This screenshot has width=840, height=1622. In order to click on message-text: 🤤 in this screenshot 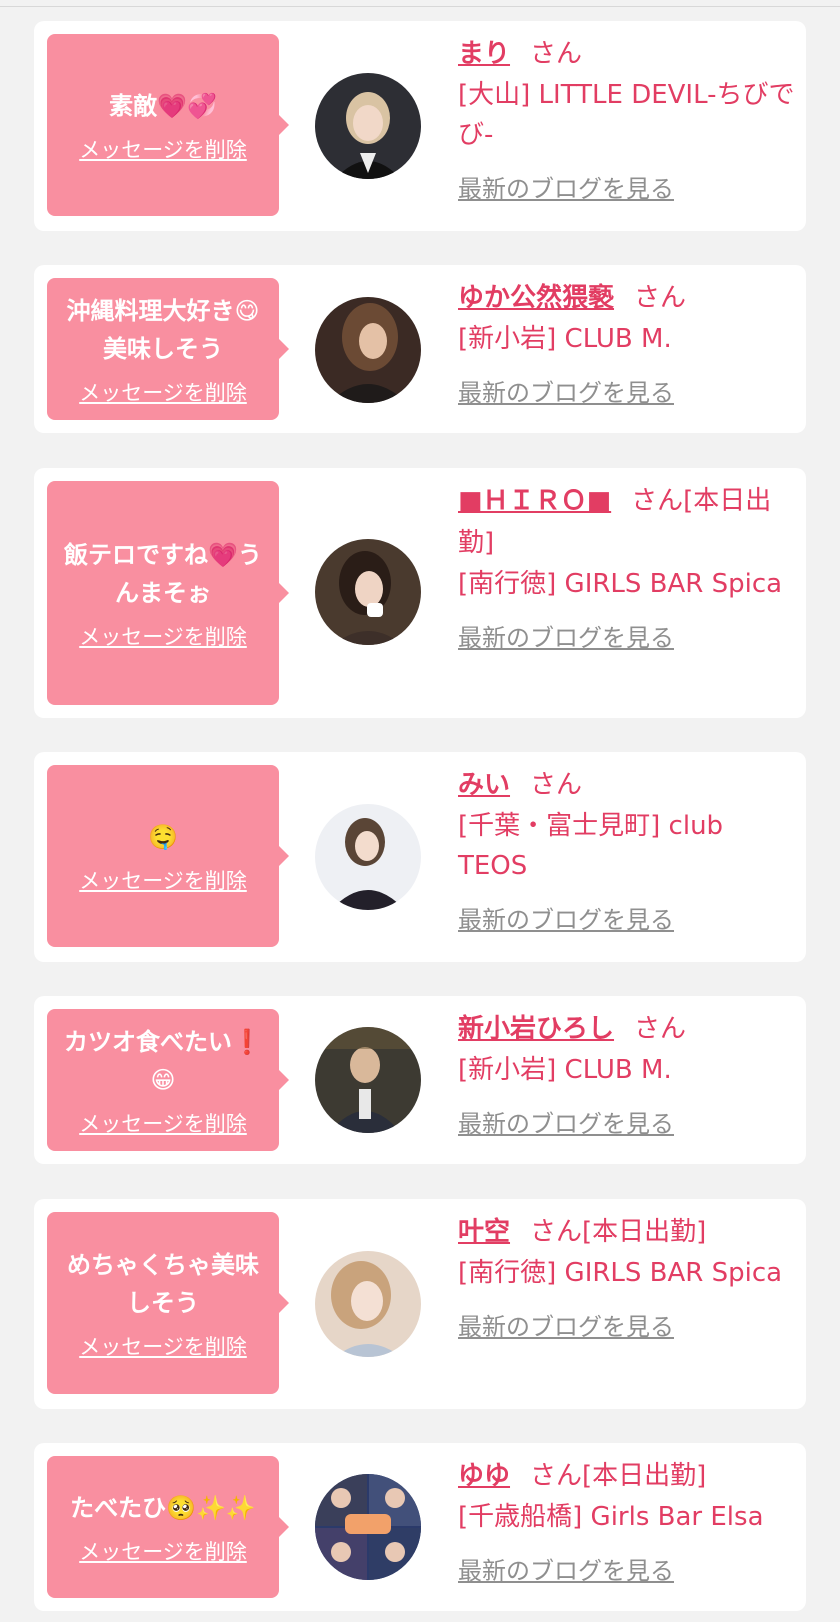, I will do `click(163, 837)`.